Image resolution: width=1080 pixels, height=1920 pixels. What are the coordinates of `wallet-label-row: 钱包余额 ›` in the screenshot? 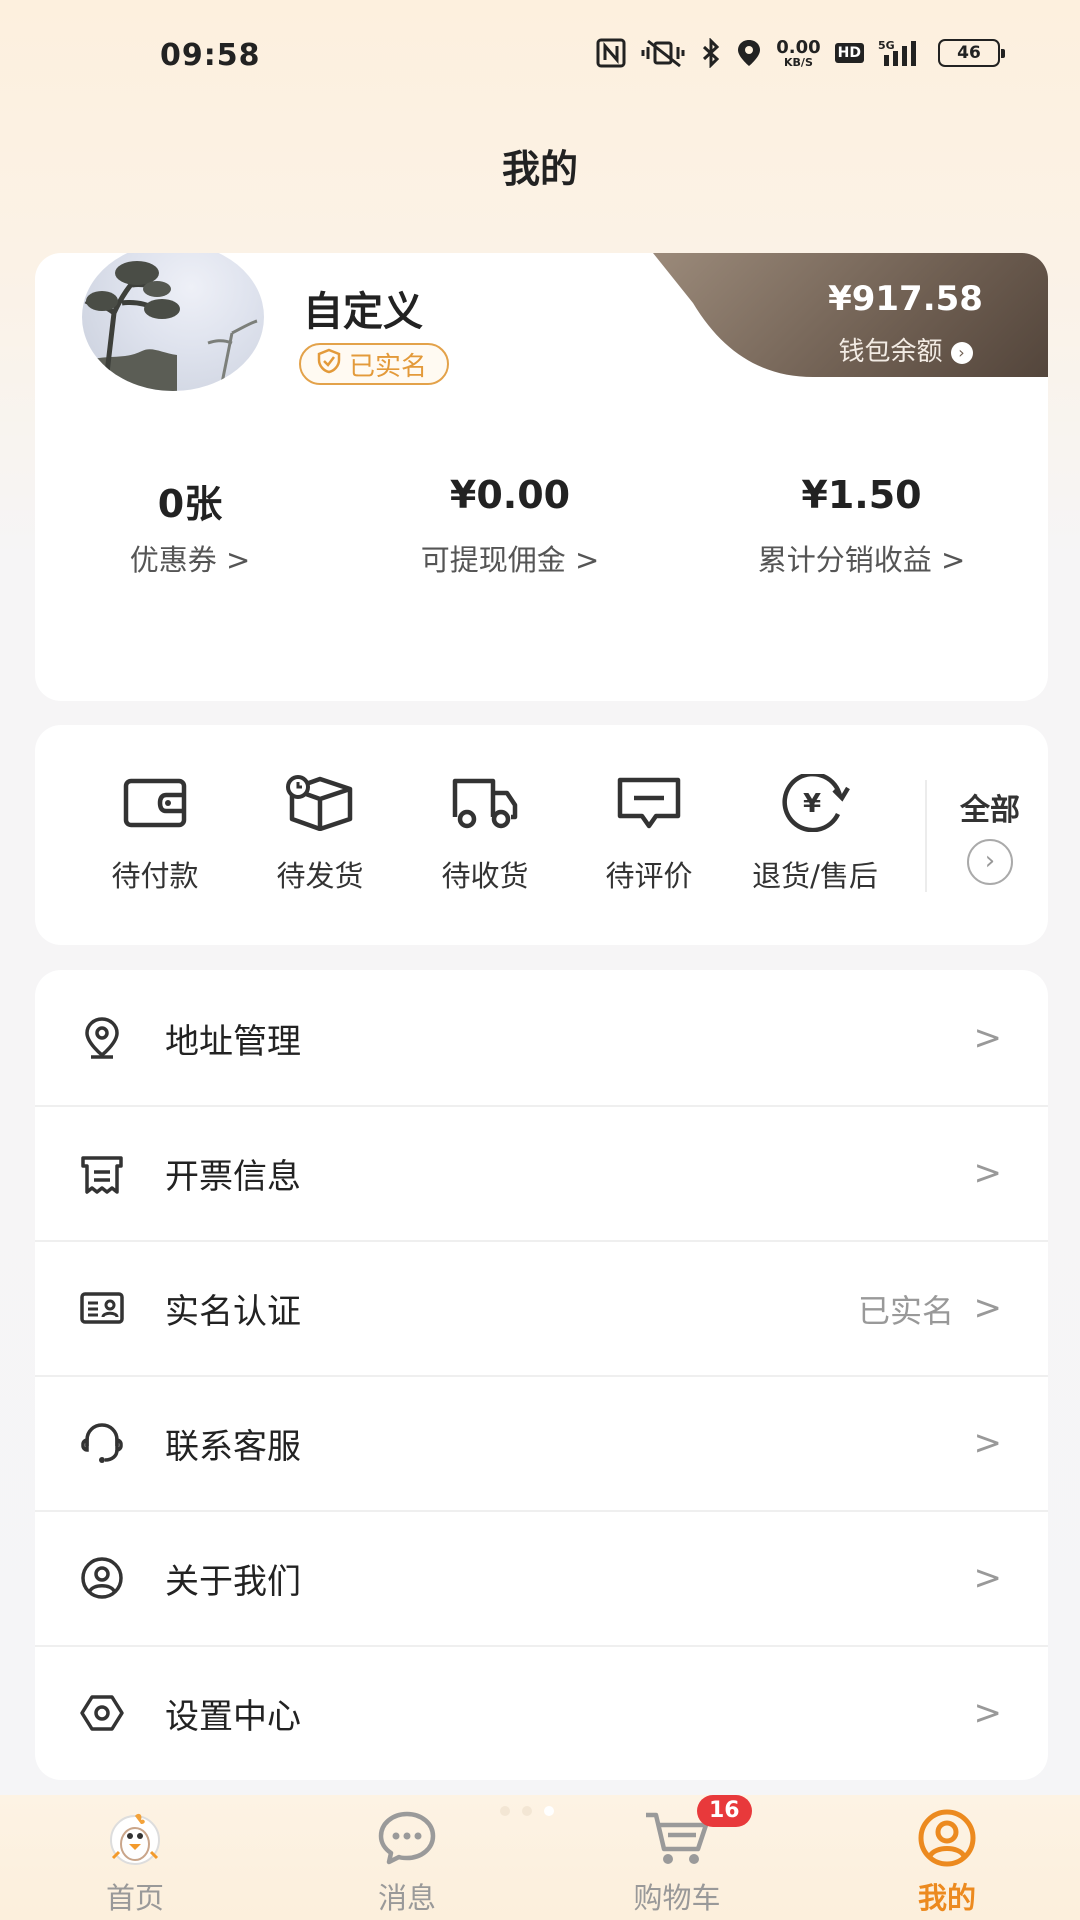 It's located at (850, 349).